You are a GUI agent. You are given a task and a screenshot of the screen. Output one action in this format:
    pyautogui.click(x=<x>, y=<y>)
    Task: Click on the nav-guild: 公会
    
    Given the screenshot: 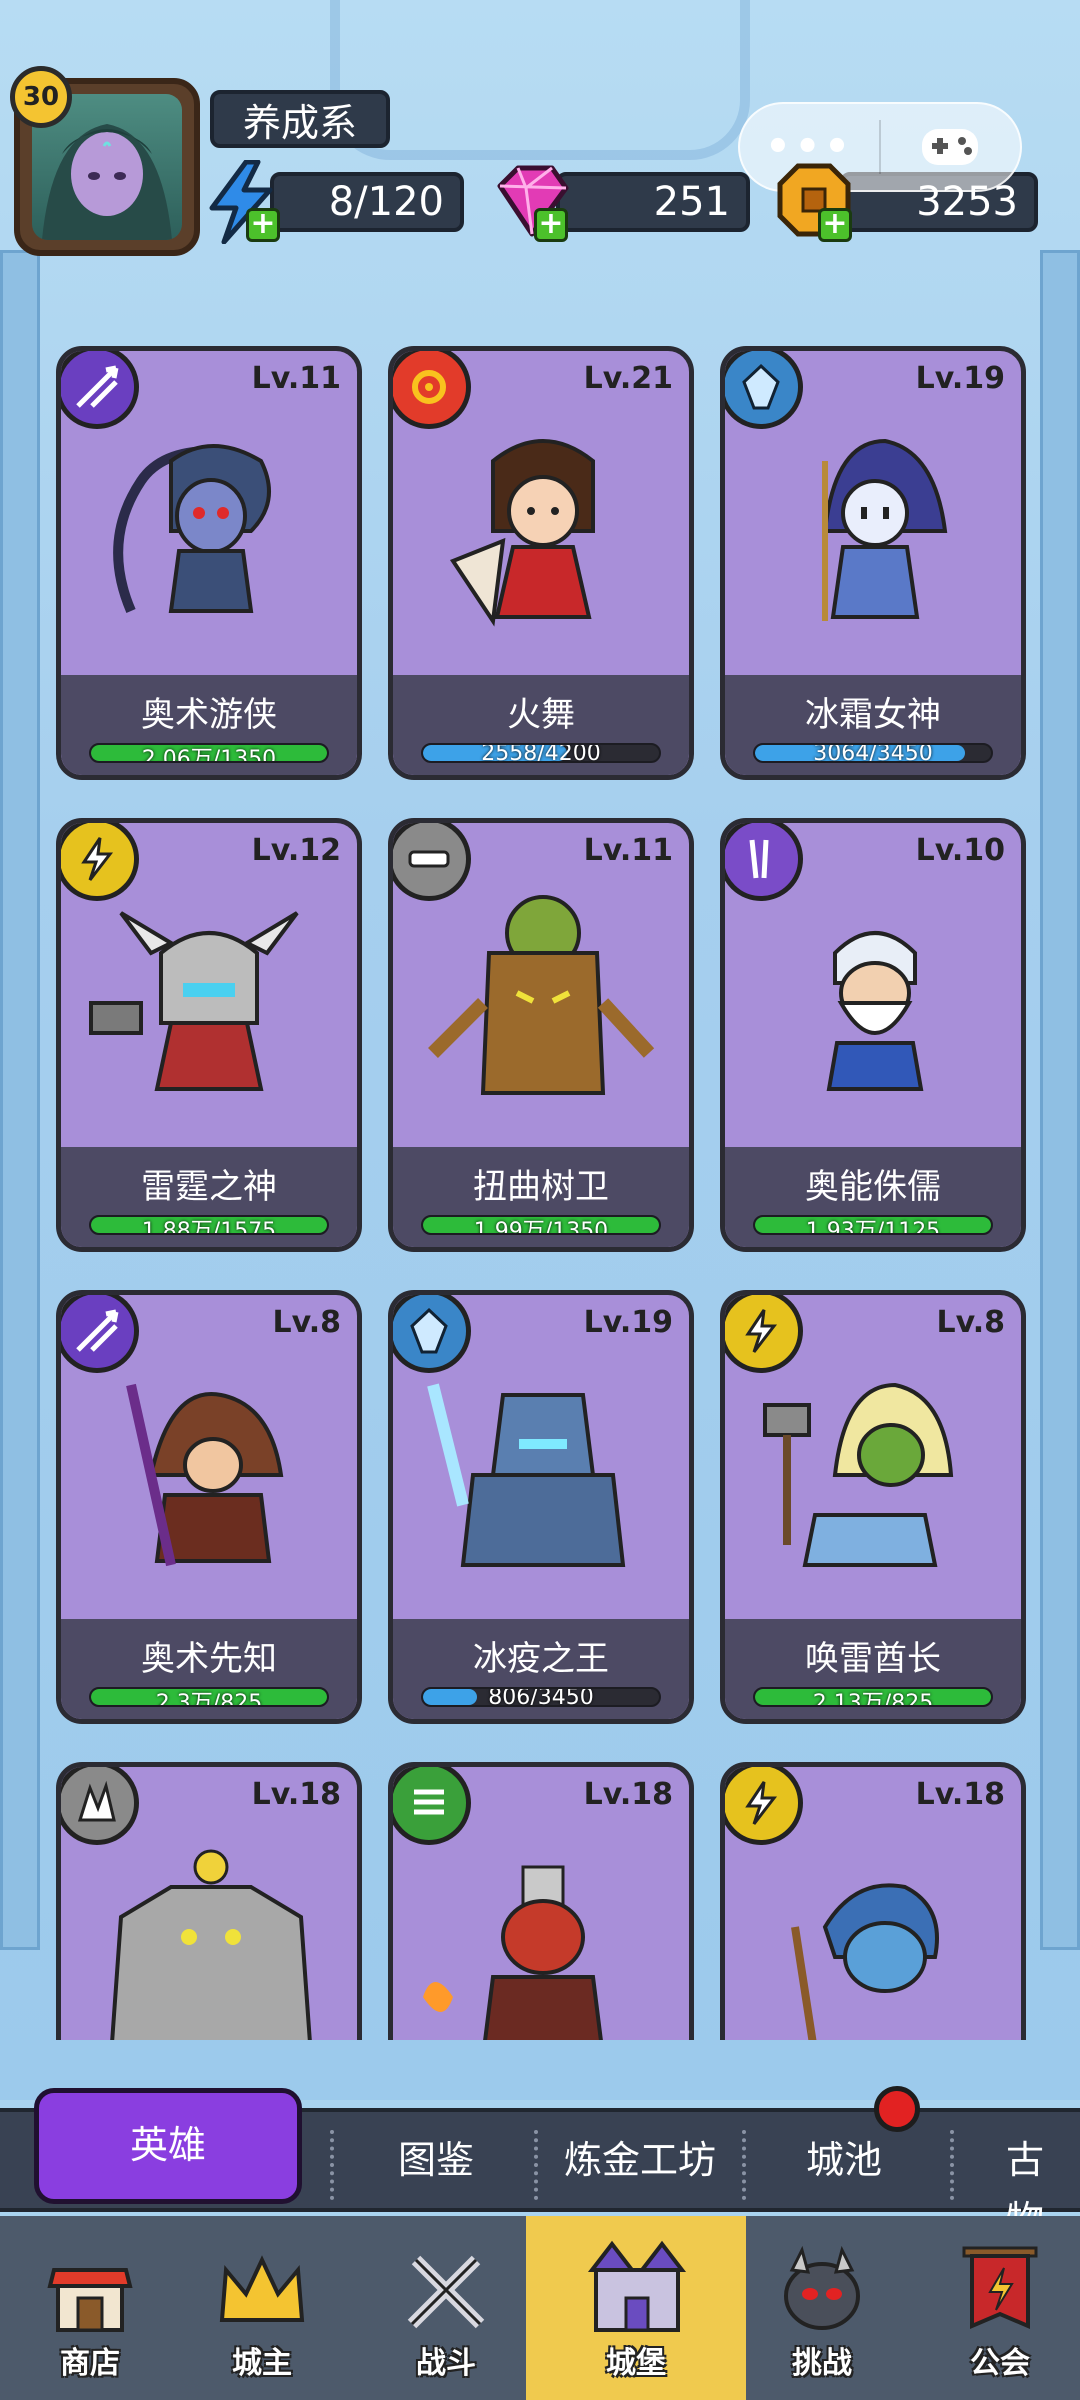 What is the action you would take?
    pyautogui.click(x=995, y=2308)
    